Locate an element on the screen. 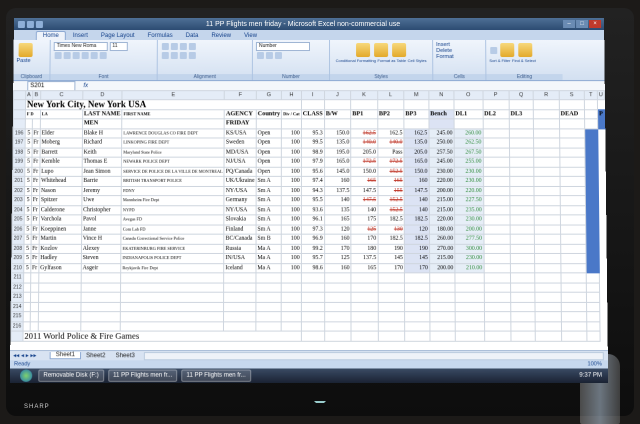 This screenshot has width=640, height=424. cell-dl1: 220.00 is located at coordinates (442, 219).